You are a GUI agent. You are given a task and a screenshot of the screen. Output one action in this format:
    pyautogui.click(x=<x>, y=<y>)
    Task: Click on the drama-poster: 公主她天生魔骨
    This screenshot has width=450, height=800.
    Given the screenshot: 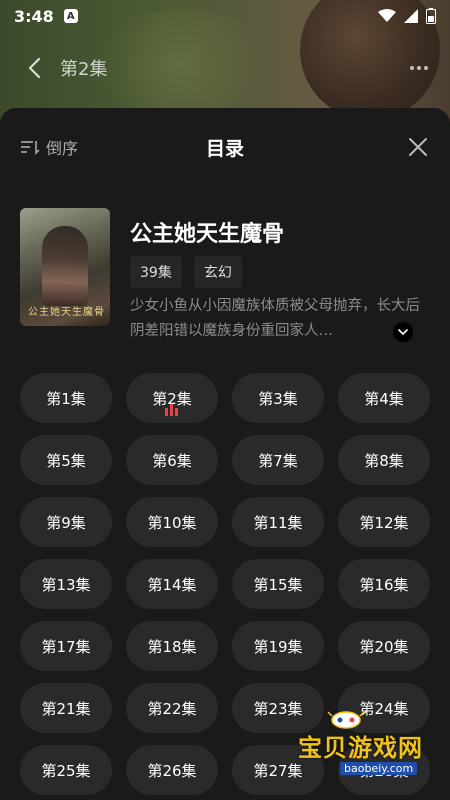 What is the action you would take?
    pyautogui.click(x=65, y=267)
    